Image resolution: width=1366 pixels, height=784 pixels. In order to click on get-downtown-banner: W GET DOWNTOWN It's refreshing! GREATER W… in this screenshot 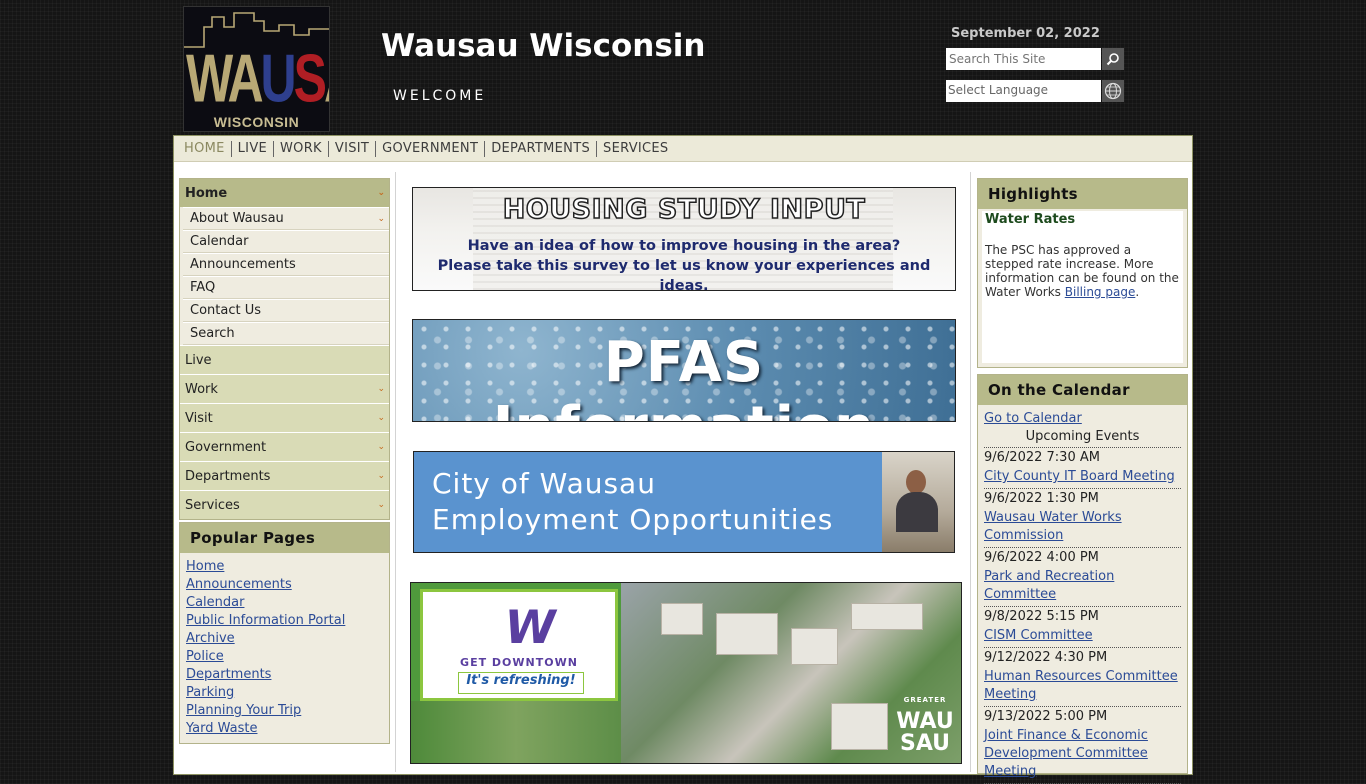, I will do `click(686, 673)`.